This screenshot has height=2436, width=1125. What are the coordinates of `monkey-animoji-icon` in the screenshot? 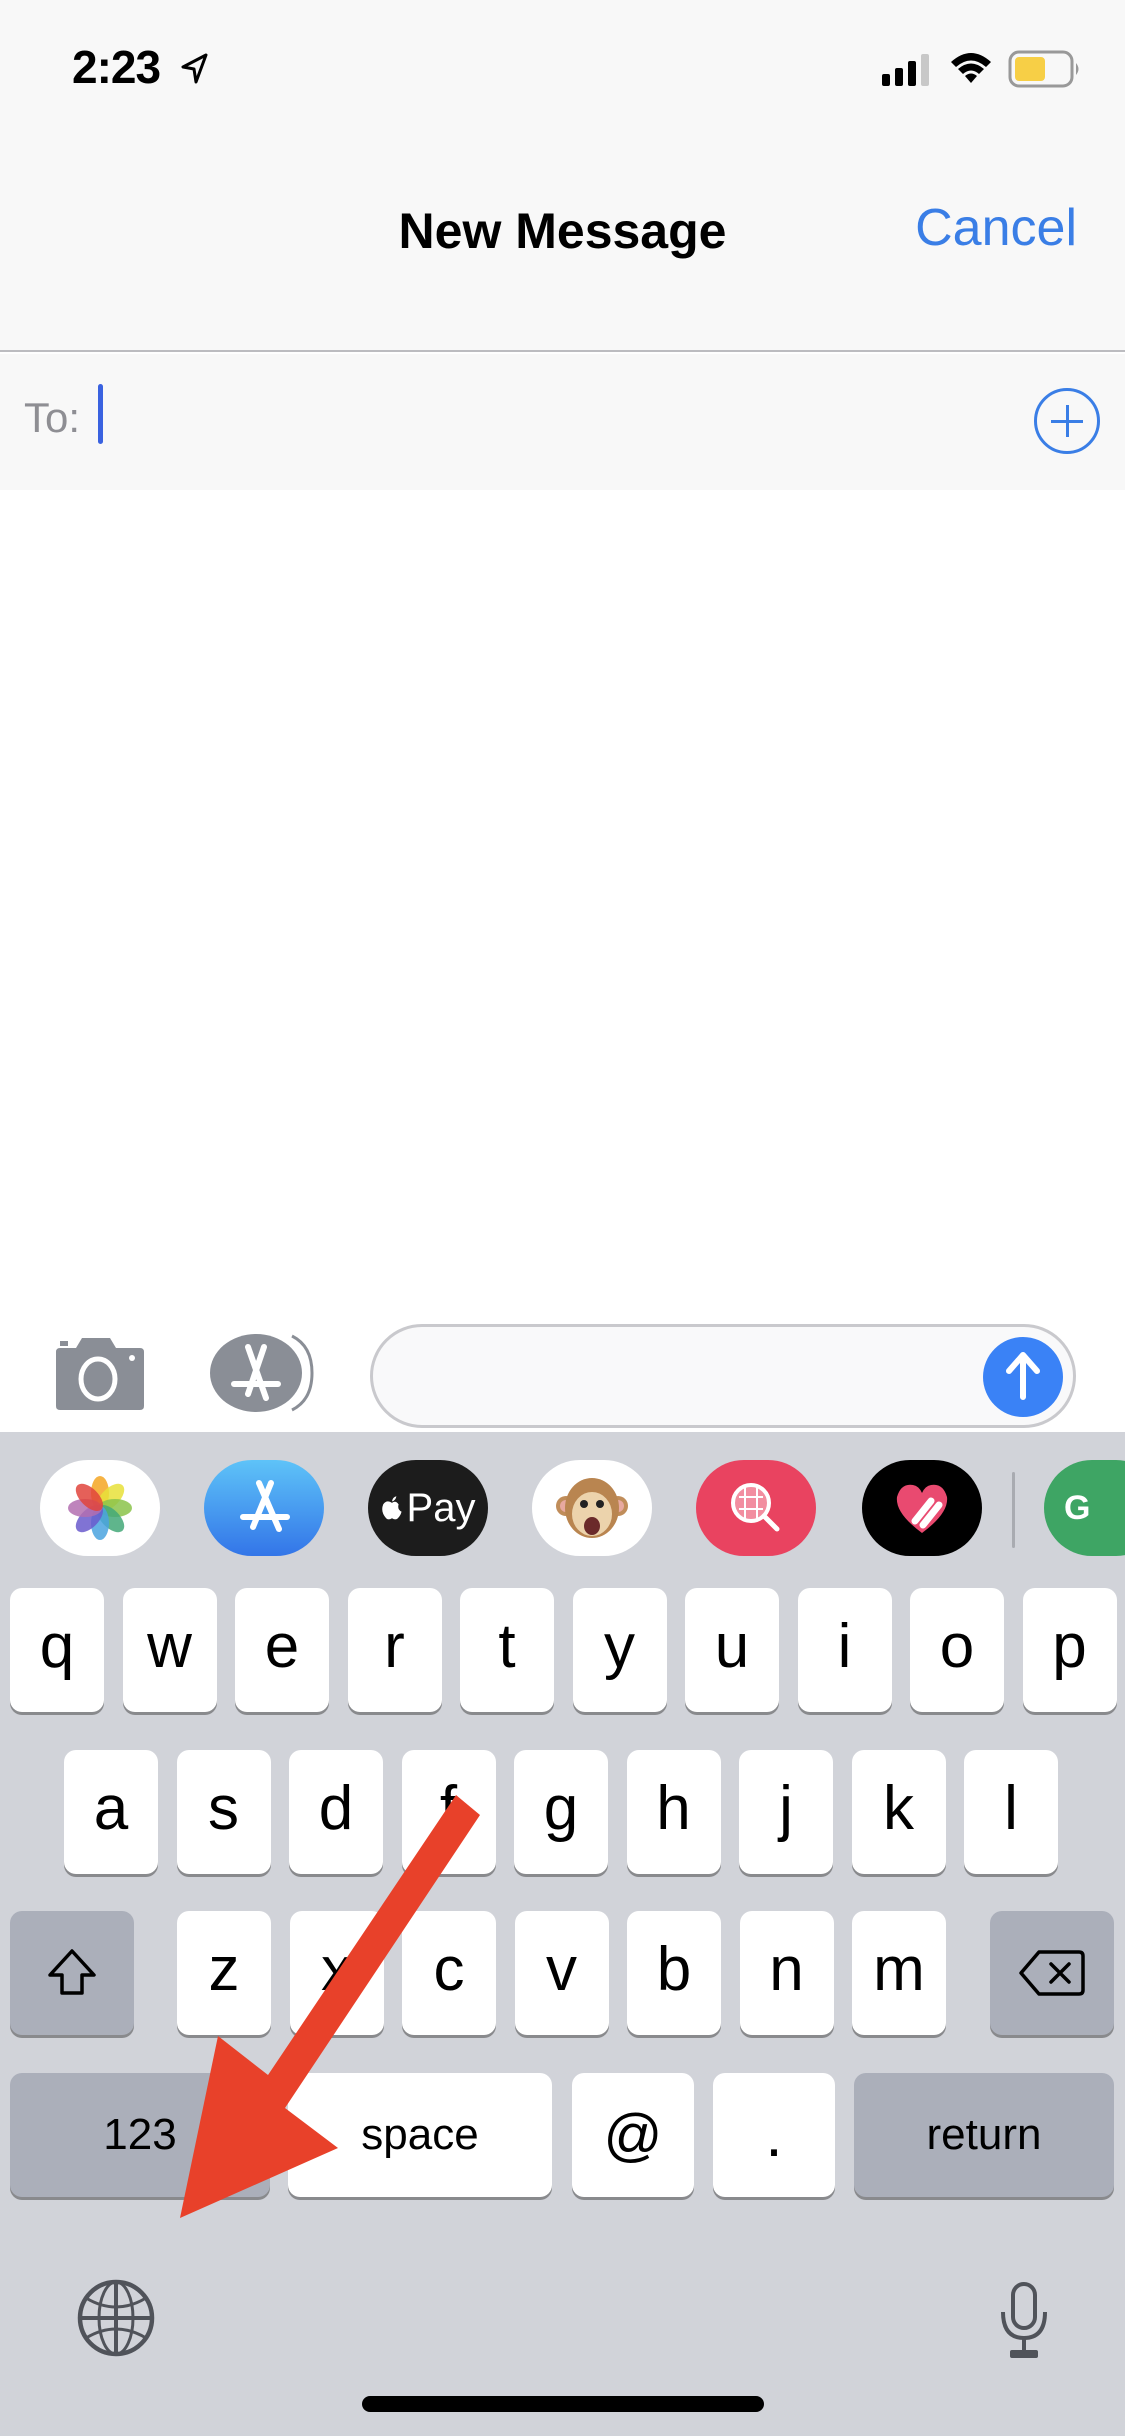 It's located at (592, 1508).